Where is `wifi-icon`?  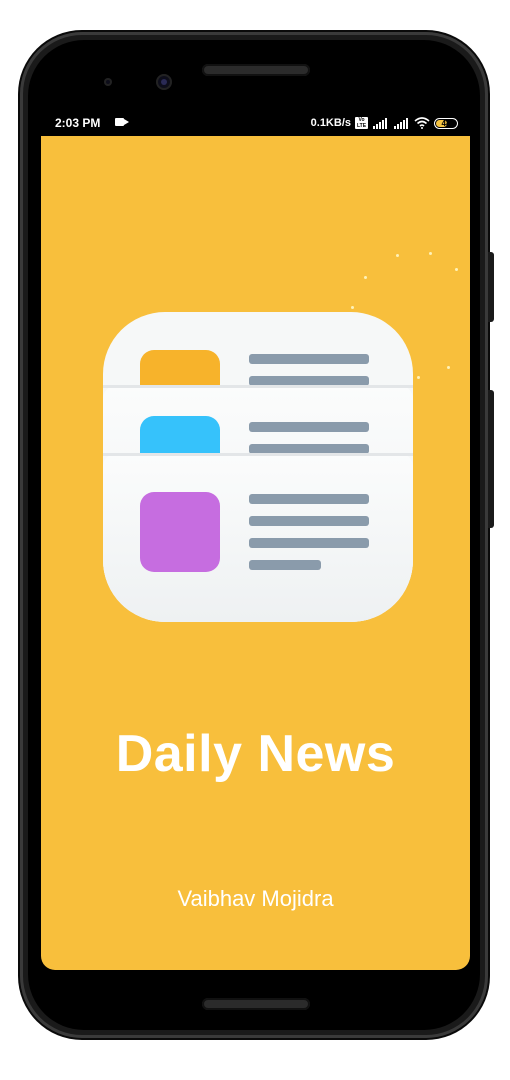 wifi-icon is located at coordinates (422, 123).